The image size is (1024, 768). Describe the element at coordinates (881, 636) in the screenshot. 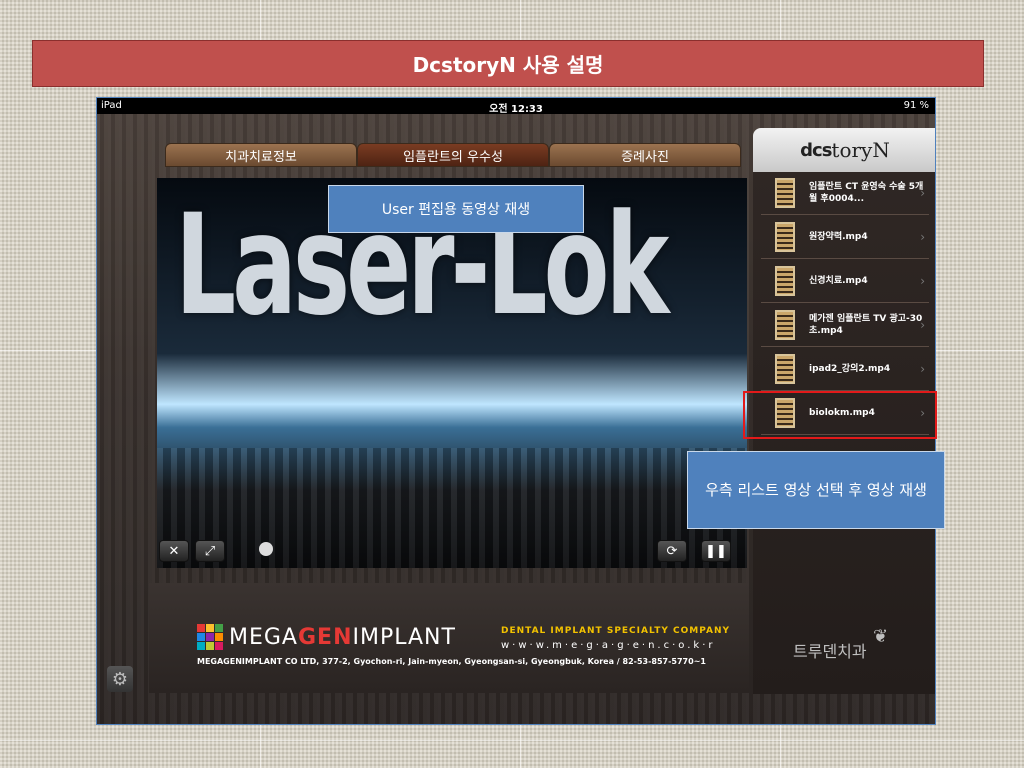

I see `leaf-icon: ❦` at that location.